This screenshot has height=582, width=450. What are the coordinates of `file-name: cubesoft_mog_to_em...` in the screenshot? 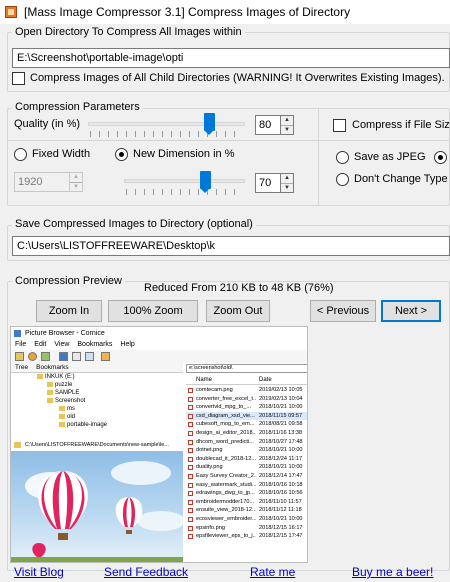 It's located at (225, 424).